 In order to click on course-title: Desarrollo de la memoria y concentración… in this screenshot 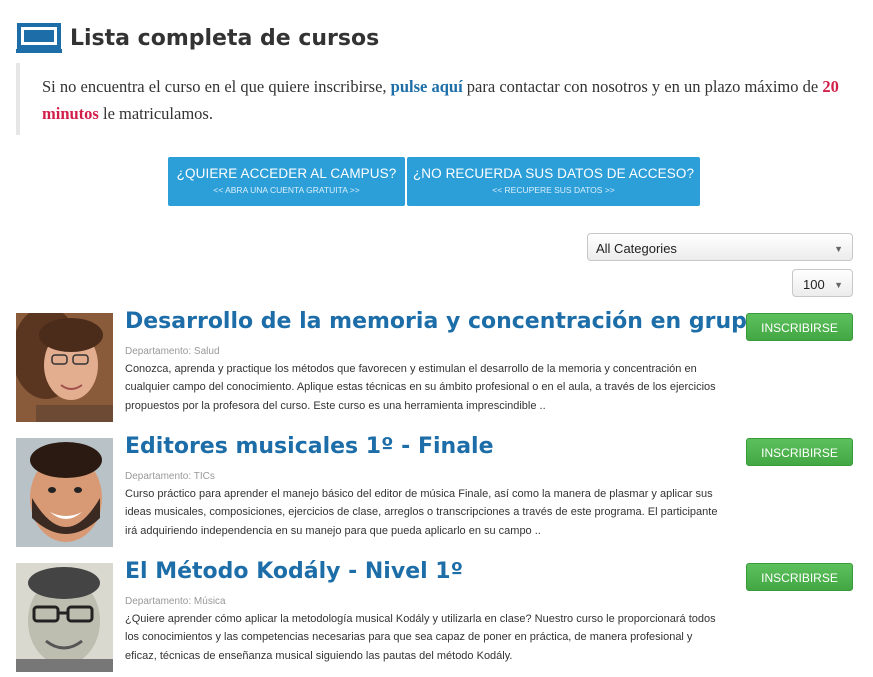, I will do `click(443, 321)`.